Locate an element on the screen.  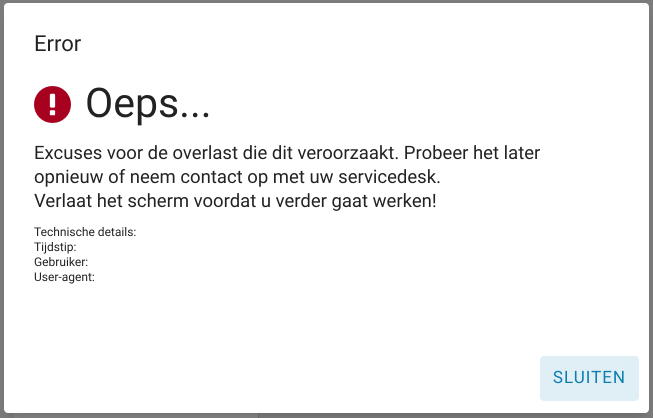
dialog-title: Error is located at coordinates (58, 45).